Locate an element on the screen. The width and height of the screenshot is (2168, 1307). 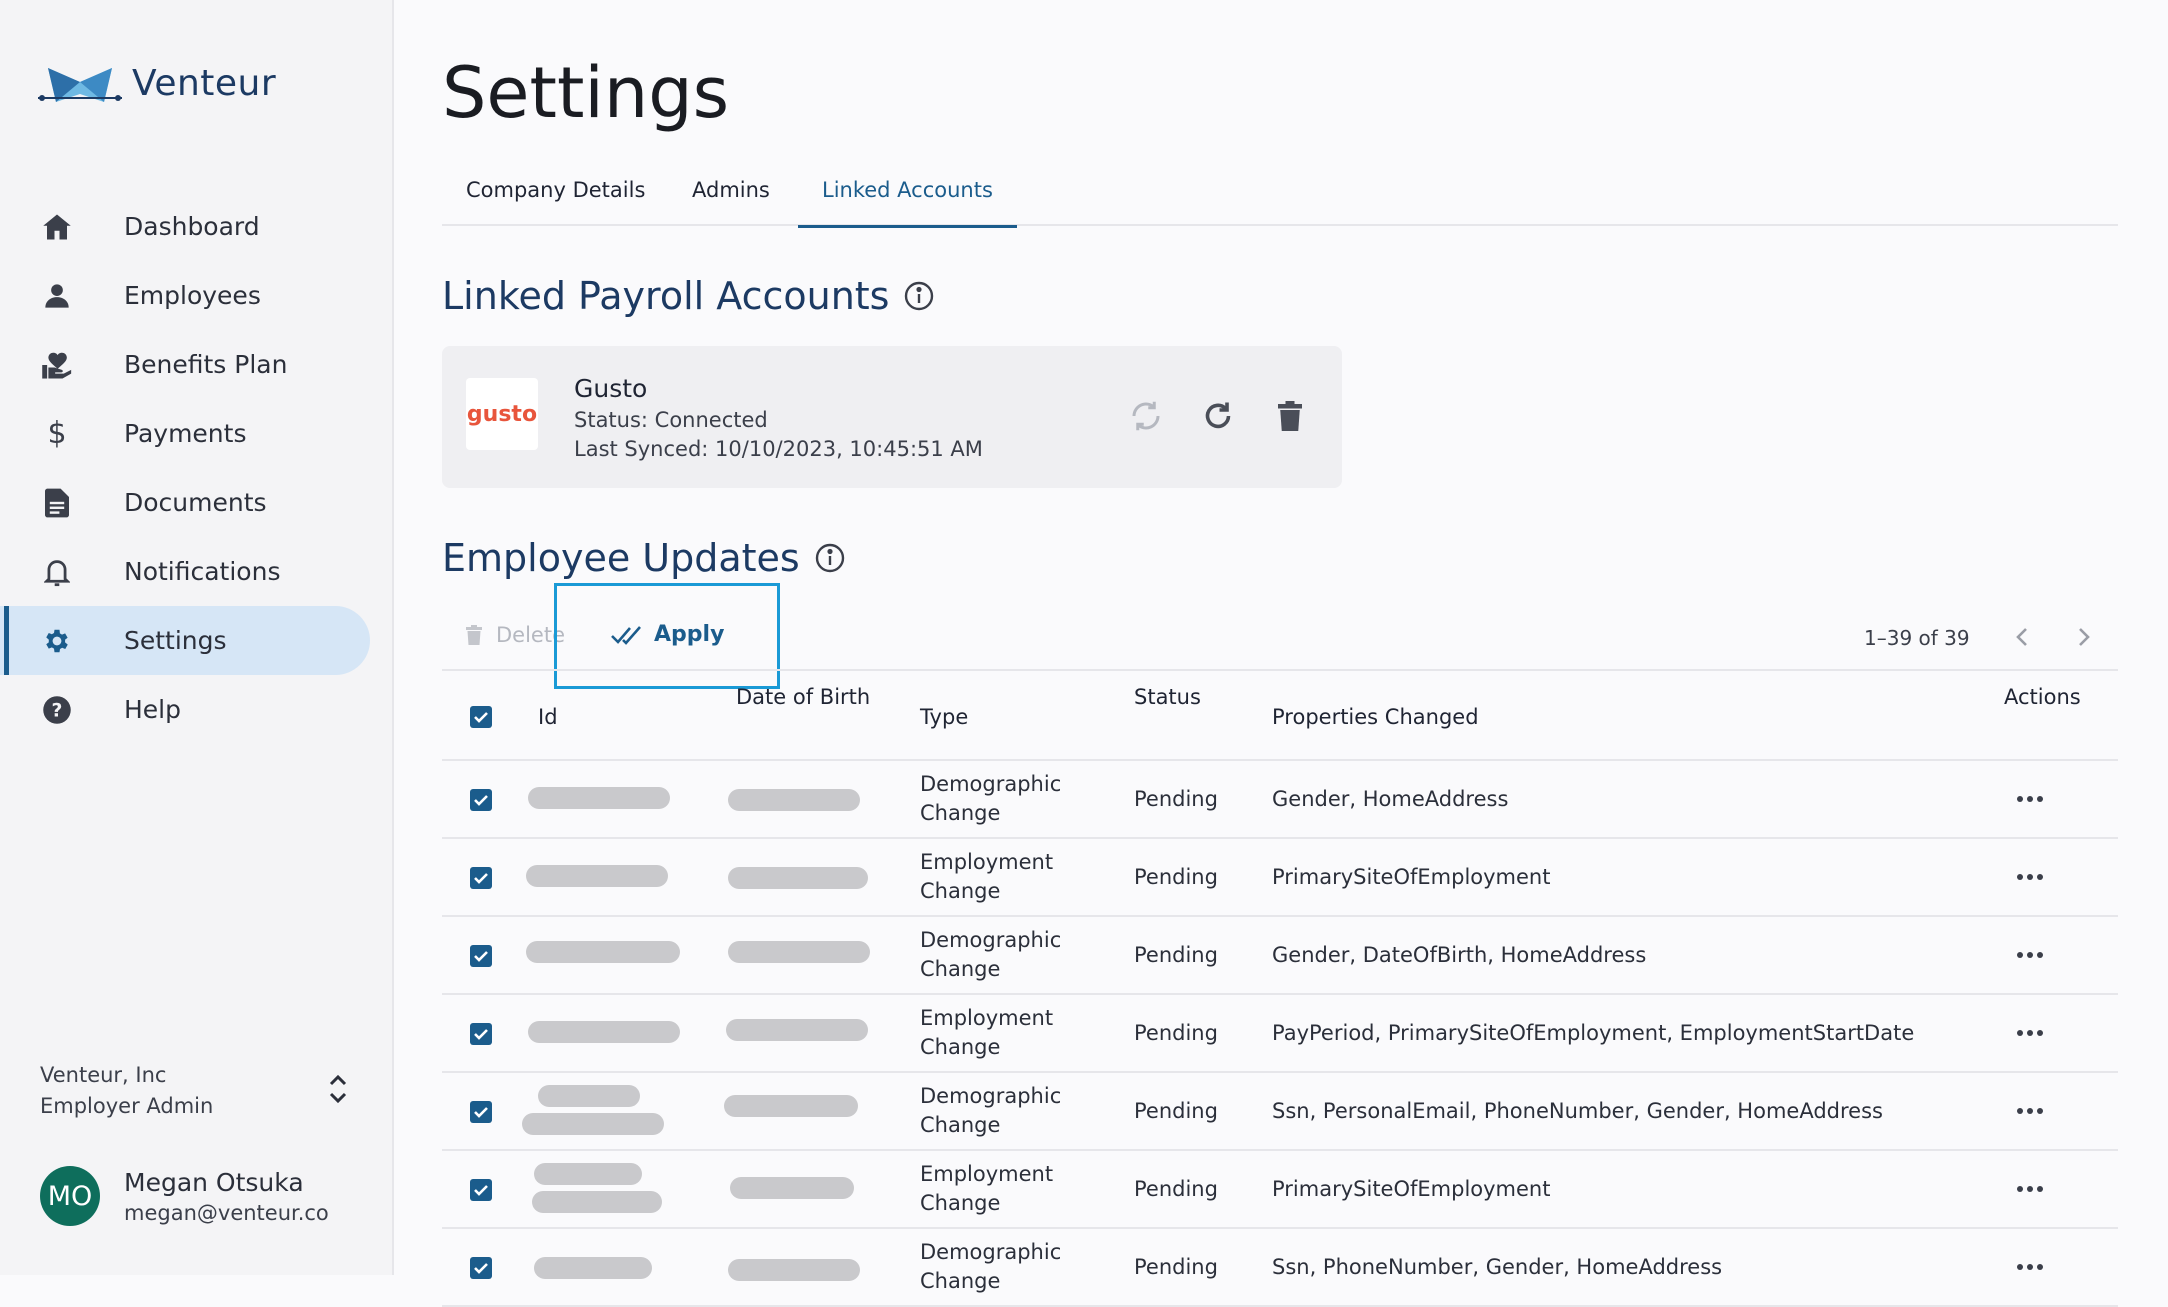
select-all-checkbox is located at coordinates (481, 717).